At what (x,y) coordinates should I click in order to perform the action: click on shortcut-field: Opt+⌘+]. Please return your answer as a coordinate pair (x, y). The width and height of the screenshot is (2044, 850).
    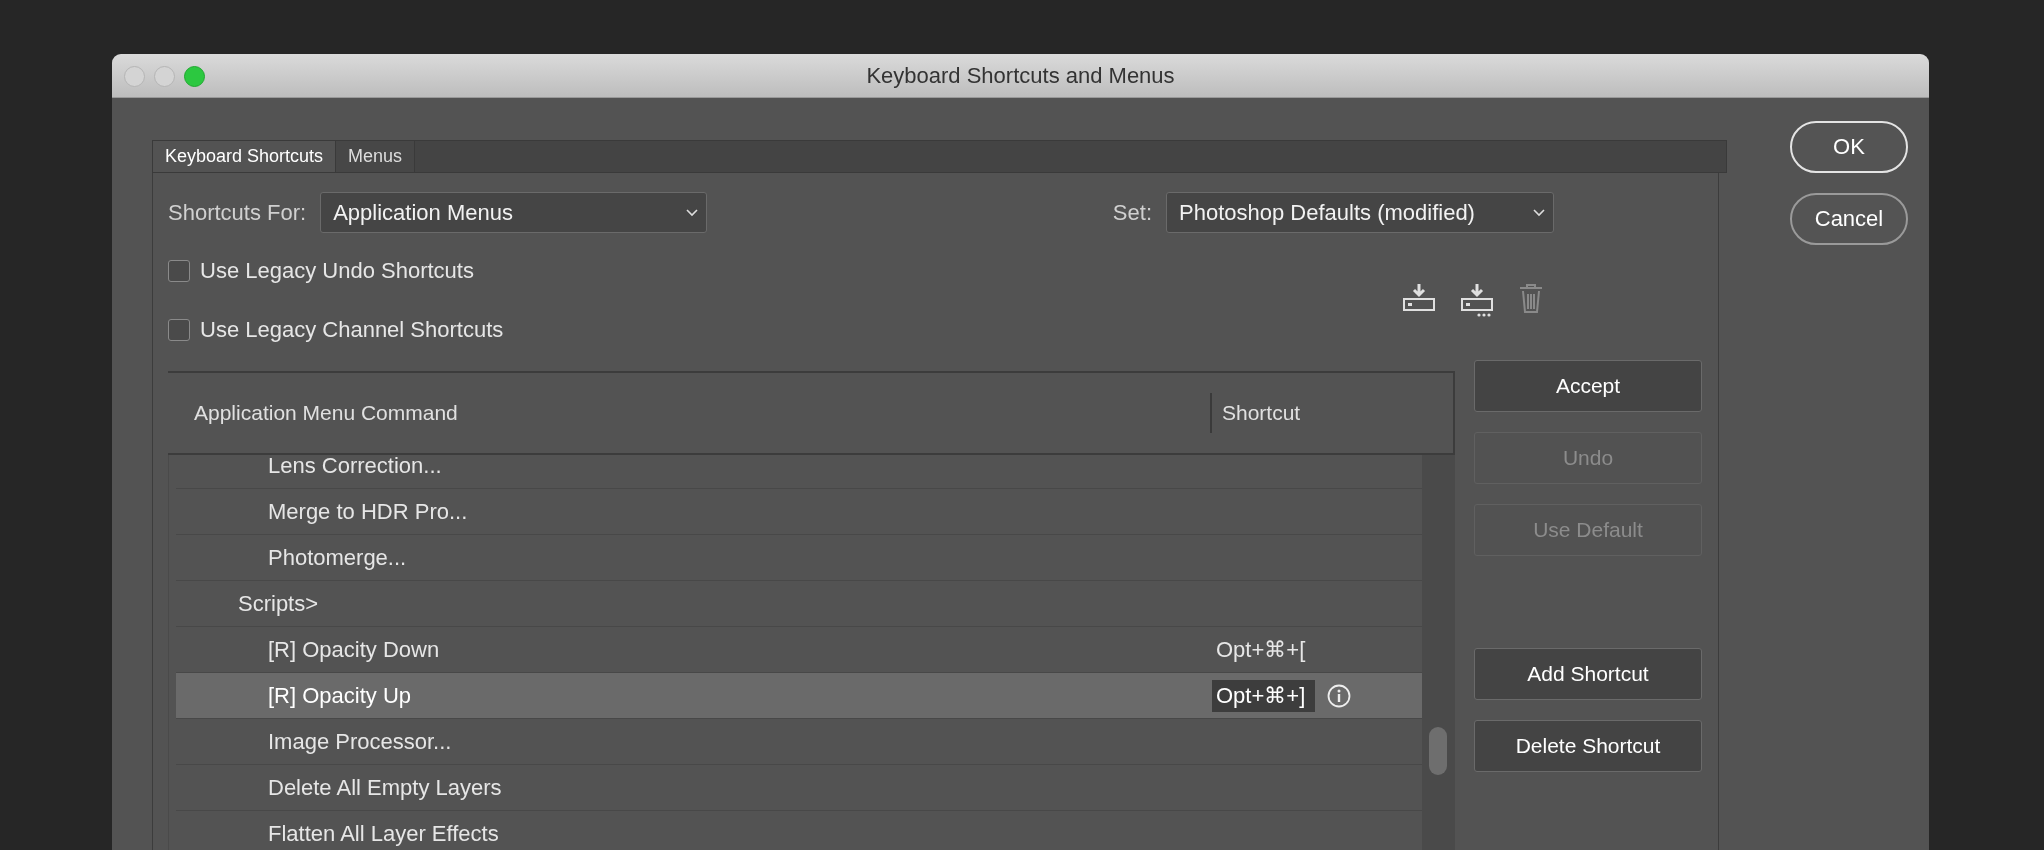
    Looking at the image, I should click on (1264, 695).